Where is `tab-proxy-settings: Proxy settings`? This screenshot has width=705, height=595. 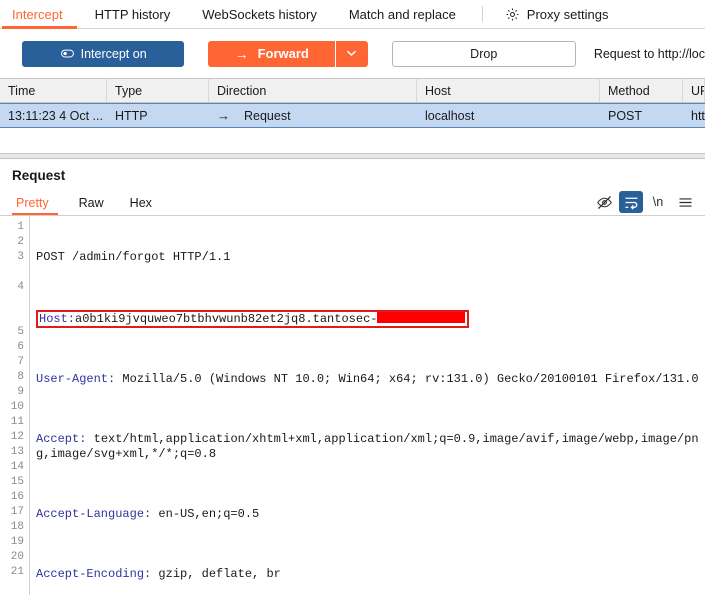
tab-proxy-settings: Proxy settings is located at coordinates (557, 14).